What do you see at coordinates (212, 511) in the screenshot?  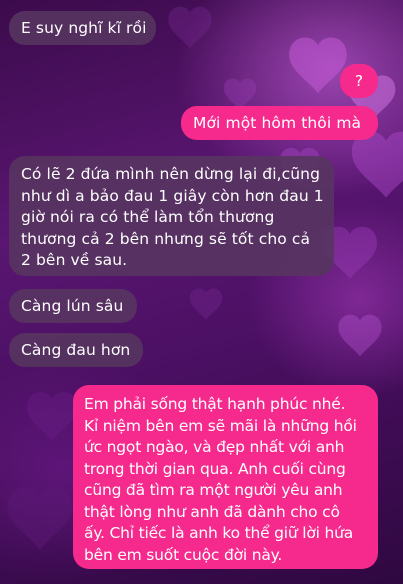 I see `message-line: thật lòng như anh đã dành cho cô` at bounding box center [212, 511].